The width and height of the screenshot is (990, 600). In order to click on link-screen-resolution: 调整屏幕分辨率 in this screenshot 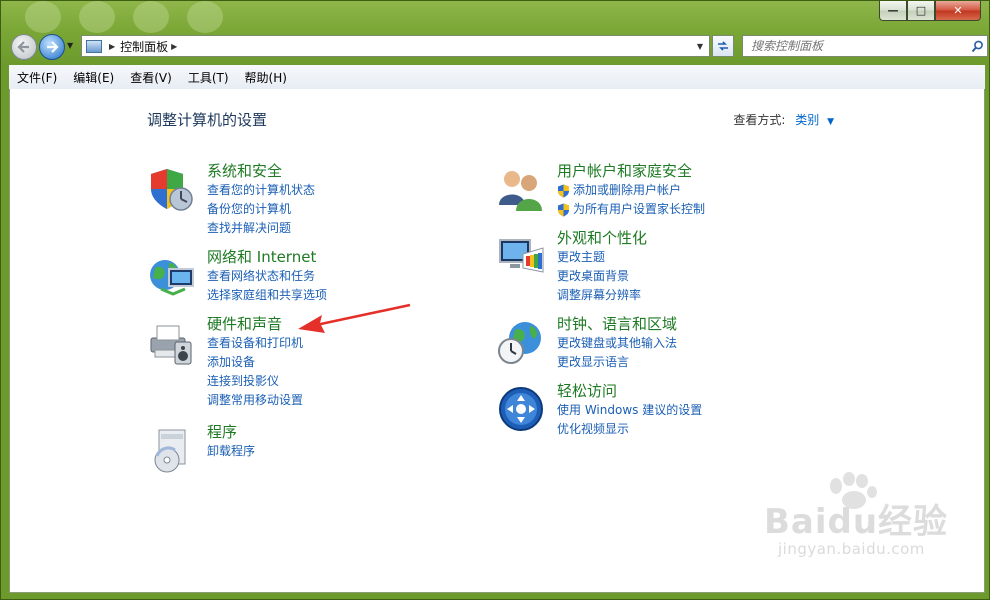, I will do `click(707, 295)`.